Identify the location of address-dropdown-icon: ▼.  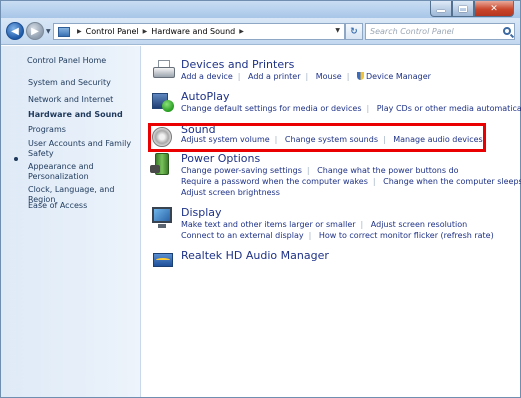
(337, 30).